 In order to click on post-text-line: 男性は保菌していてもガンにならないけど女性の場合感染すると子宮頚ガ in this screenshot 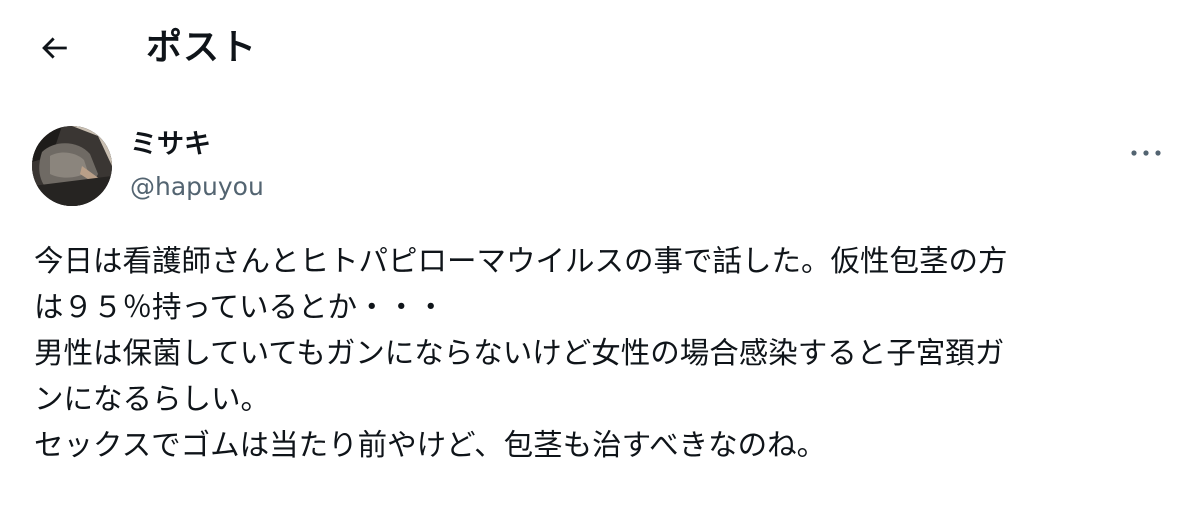, I will do `click(519, 353)`.